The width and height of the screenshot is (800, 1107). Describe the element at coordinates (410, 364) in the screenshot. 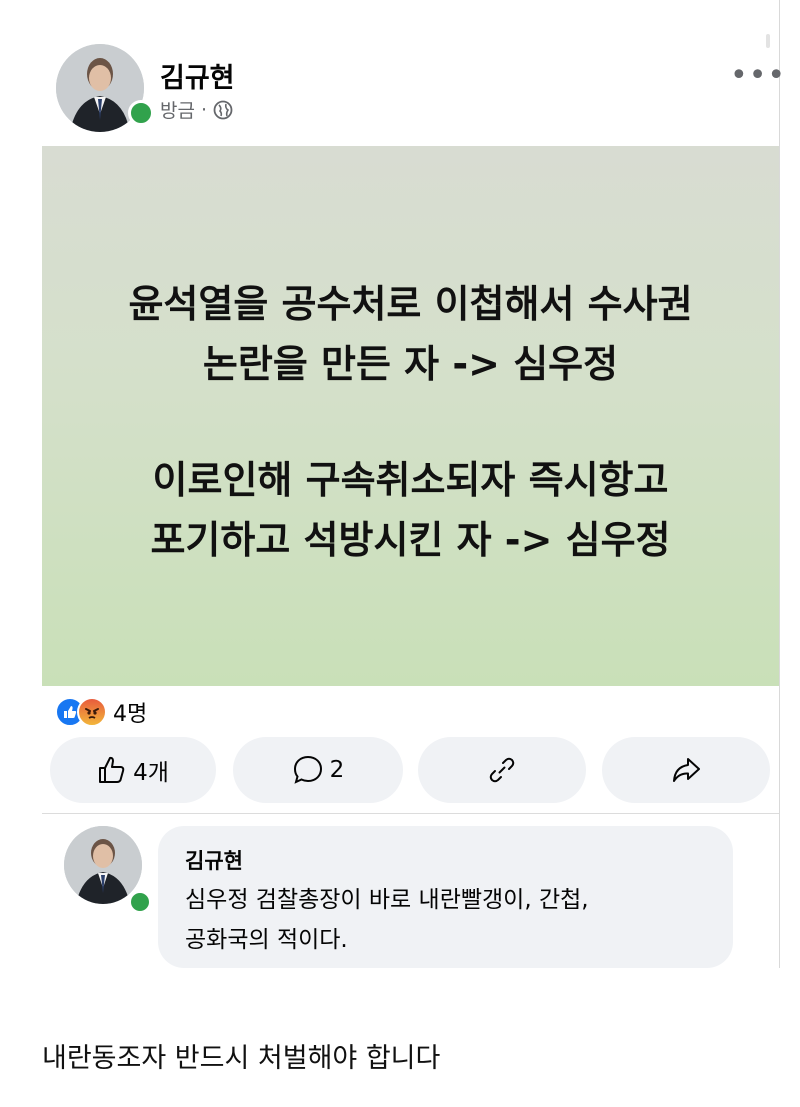

I see `banner-line-2: 논란을 만든 자 -> 심우정` at that location.